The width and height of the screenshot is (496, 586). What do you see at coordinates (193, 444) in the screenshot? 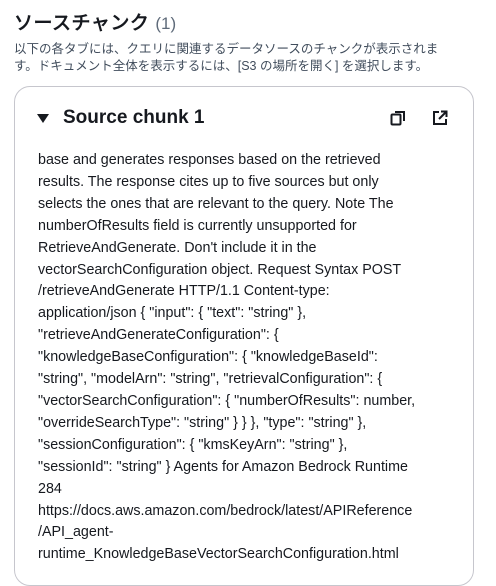
I see `chunk-line: "sessionConfiguration": { "kmsKeyArn"` at bounding box center [193, 444].